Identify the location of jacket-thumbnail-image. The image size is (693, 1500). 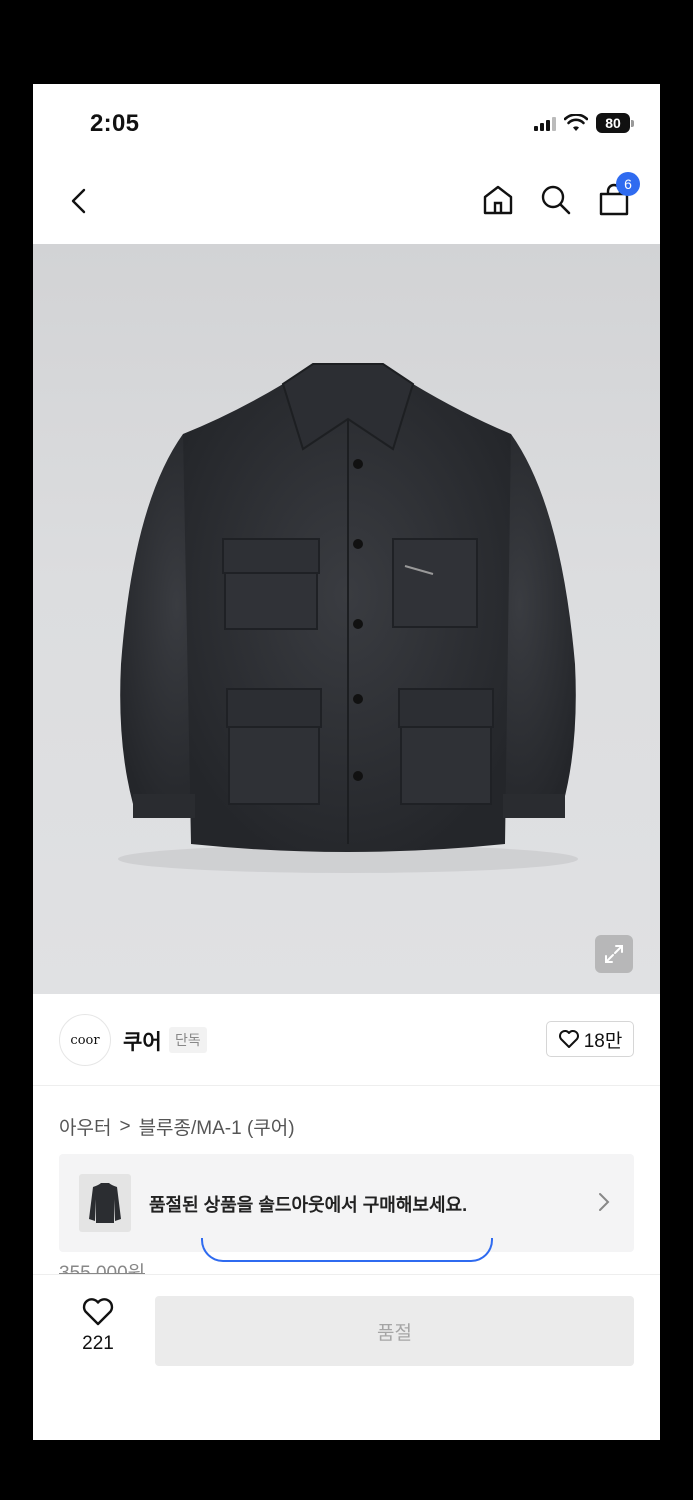
(105, 1203).